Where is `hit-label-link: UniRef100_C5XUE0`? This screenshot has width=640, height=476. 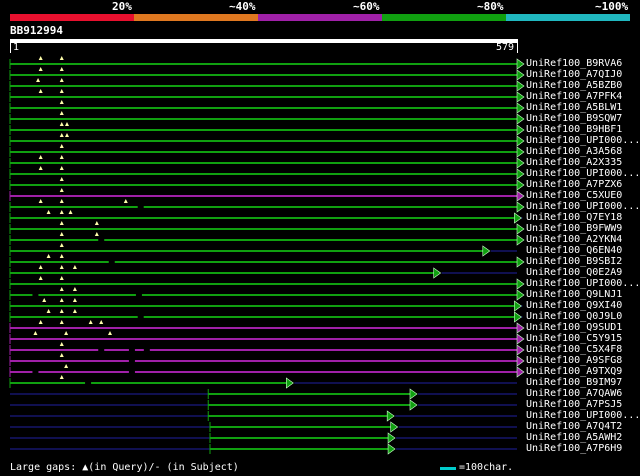 hit-label-link: UniRef100_C5XUE0 is located at coordinates (574, 195).